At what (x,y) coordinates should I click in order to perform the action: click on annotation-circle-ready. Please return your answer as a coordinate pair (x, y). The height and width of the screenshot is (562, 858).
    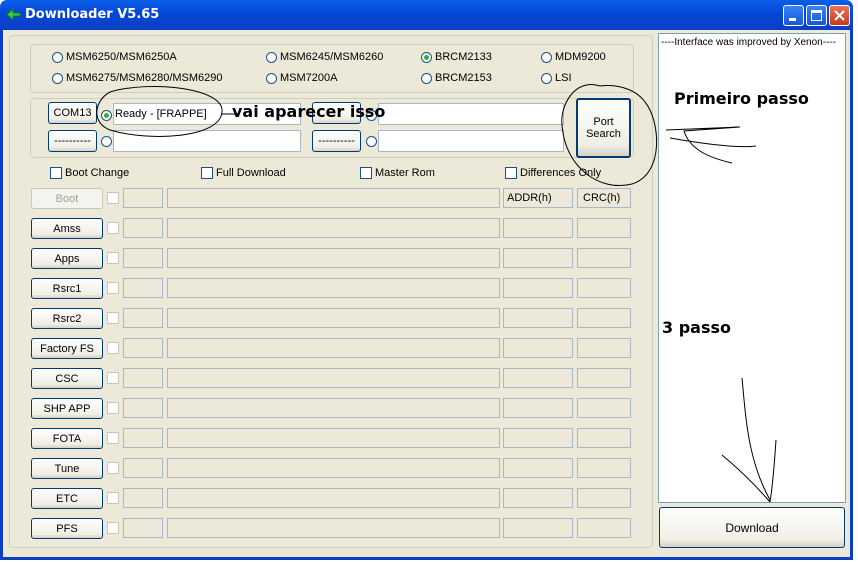
    Looking at the image, I should click on (159, 111).